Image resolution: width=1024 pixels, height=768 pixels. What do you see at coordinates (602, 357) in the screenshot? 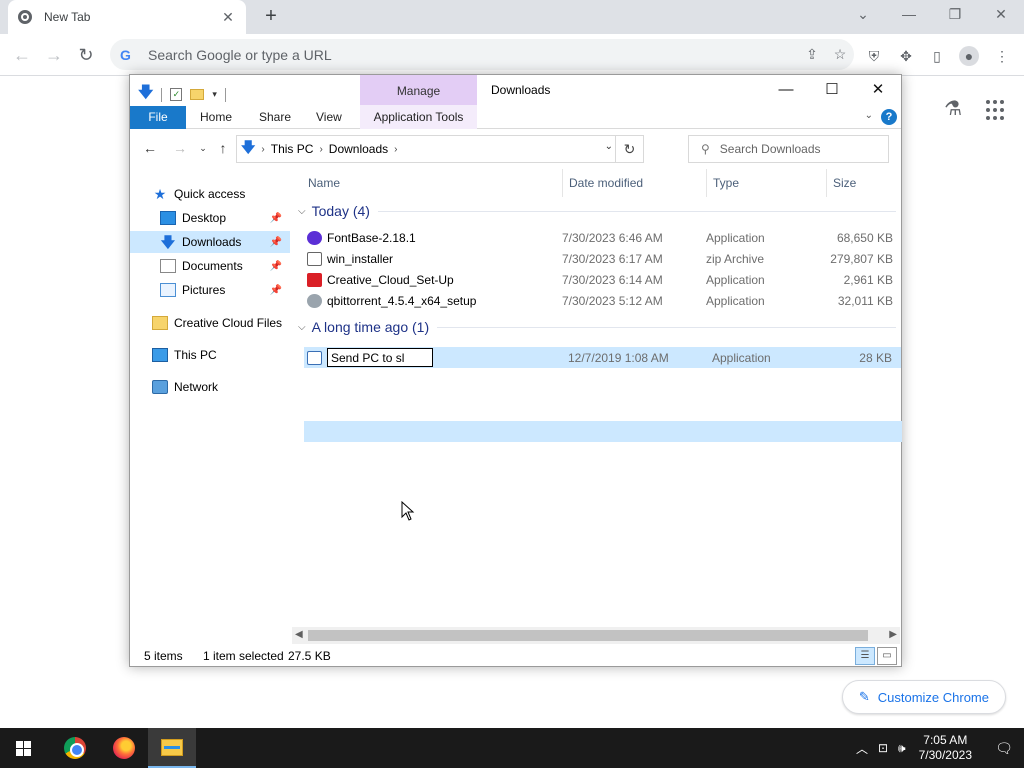
I see `file-row-selected: 12/7/2019 1:08 AM Application 28 KB` at bounding box center [602, 357].